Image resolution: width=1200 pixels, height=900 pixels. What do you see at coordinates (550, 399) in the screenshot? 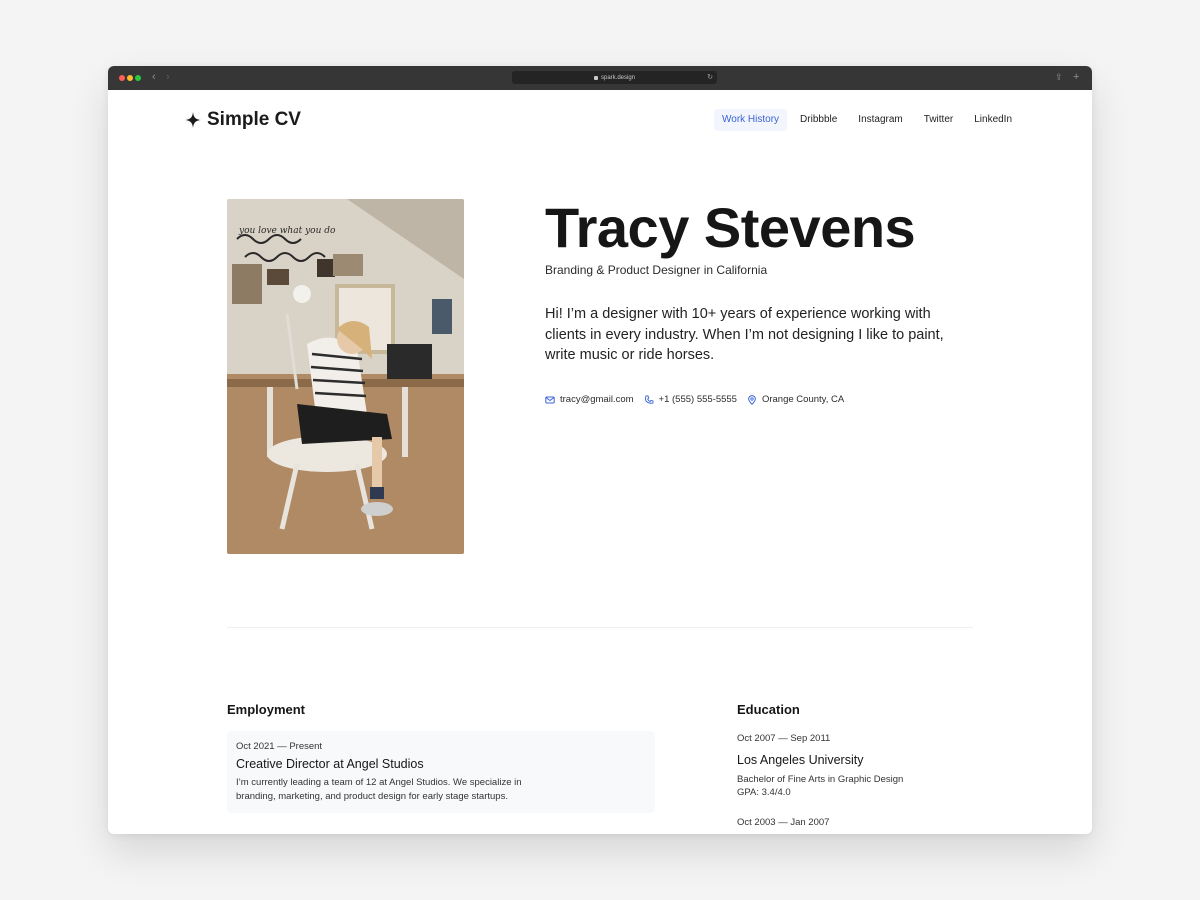
I see `mail-icon` at bounding box center [550, 399].